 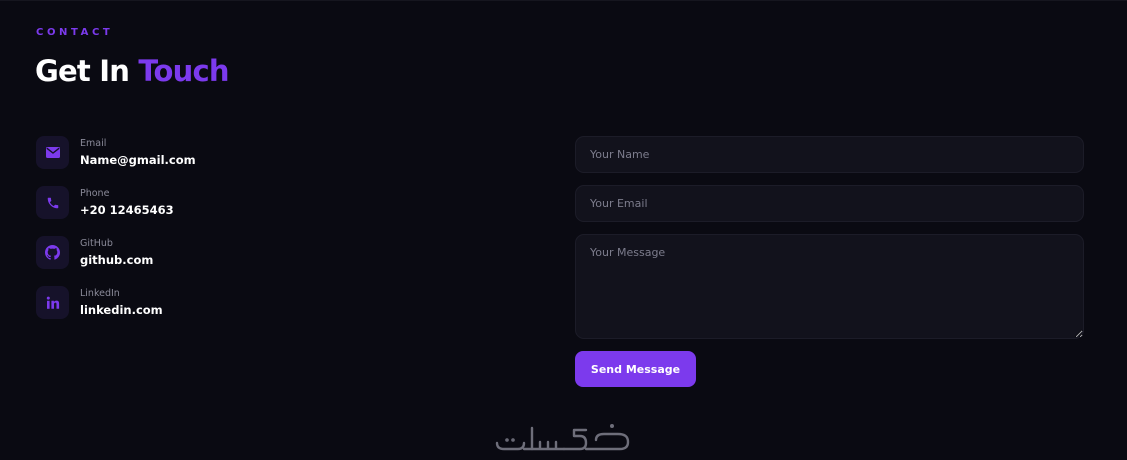 I want to click on envelope-icon, so click(x=52, y=152).